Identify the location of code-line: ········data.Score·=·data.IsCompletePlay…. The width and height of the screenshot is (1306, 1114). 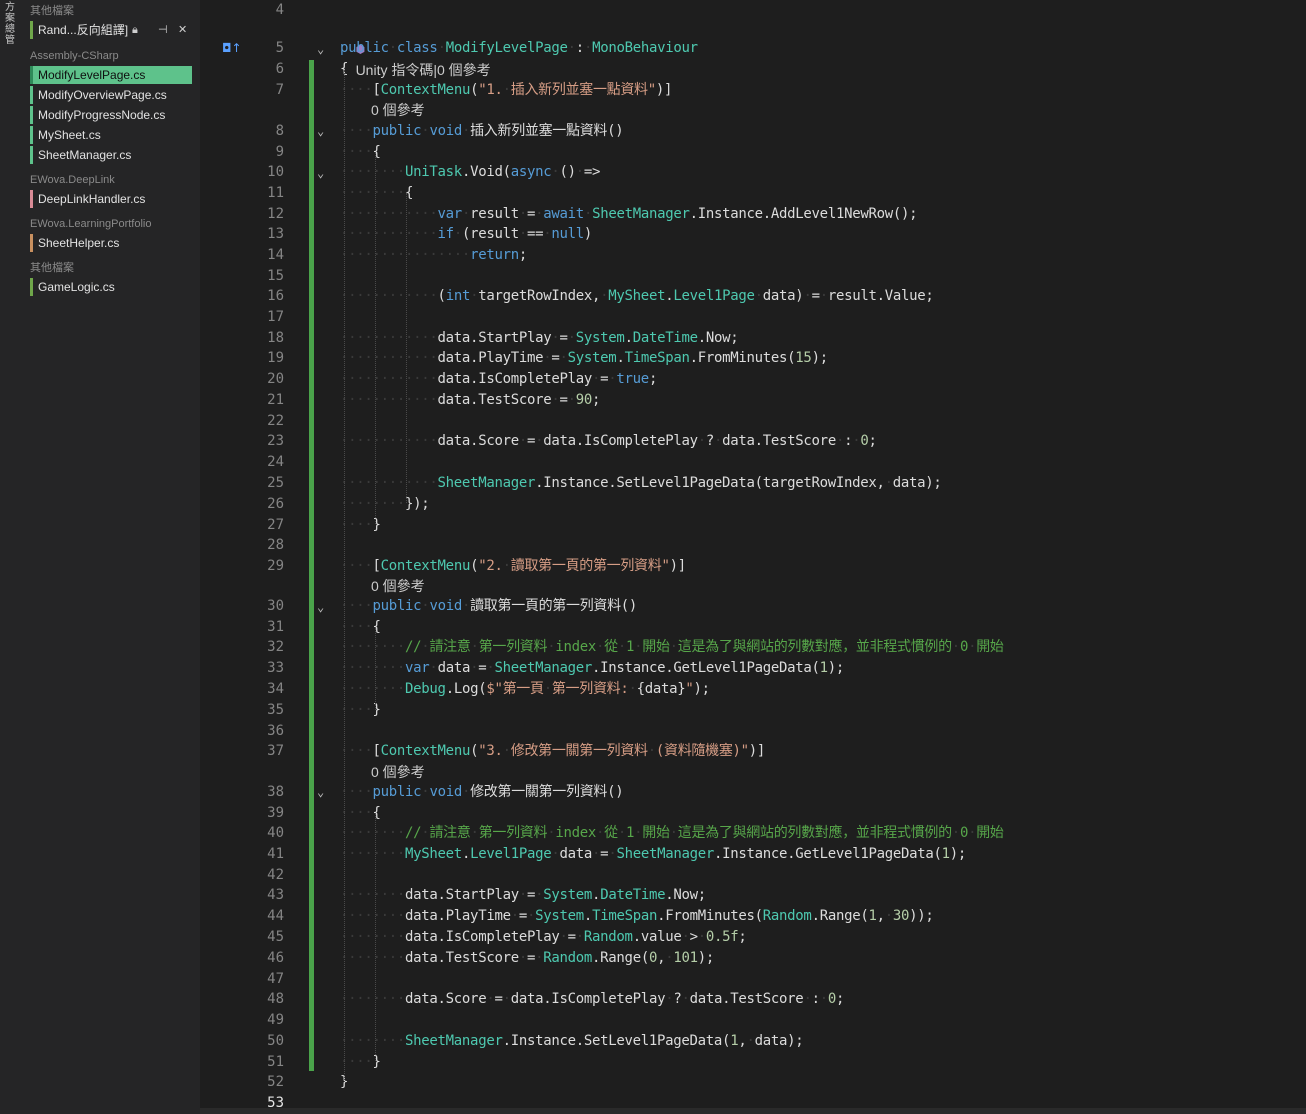
(592, 999).